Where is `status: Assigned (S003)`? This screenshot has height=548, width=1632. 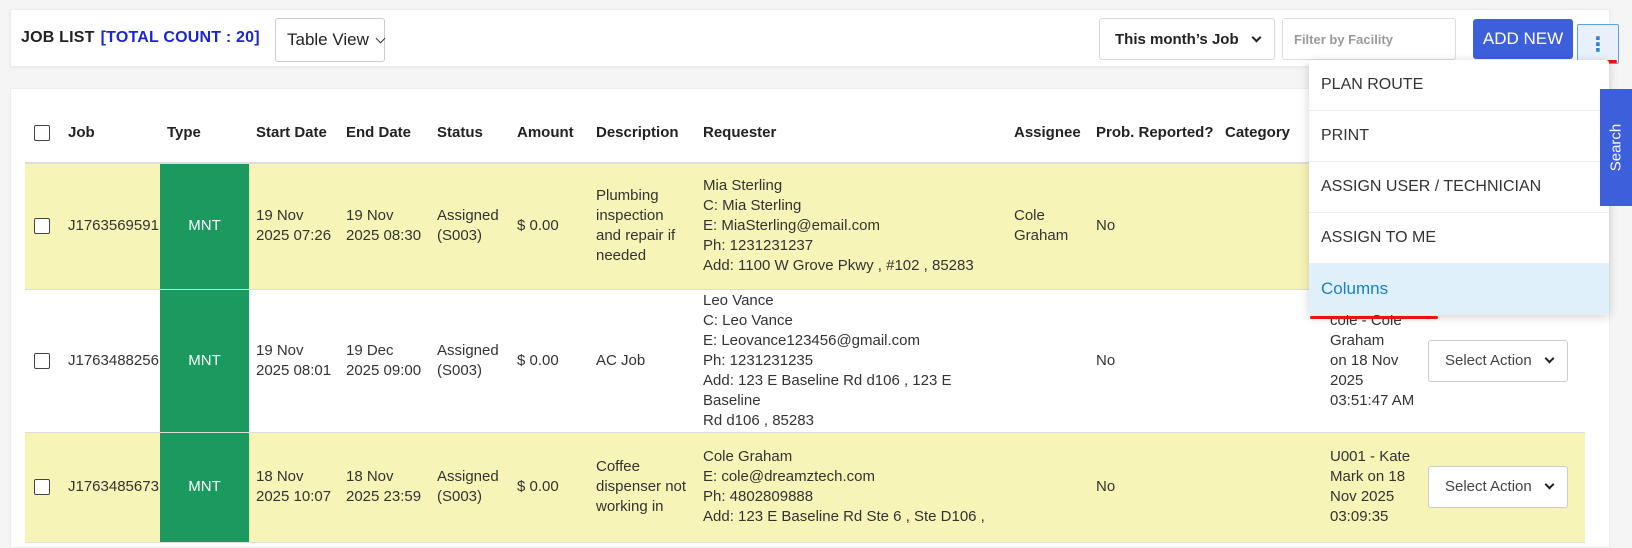 status: Assigned (S003) is located at coordinates (470, 361).